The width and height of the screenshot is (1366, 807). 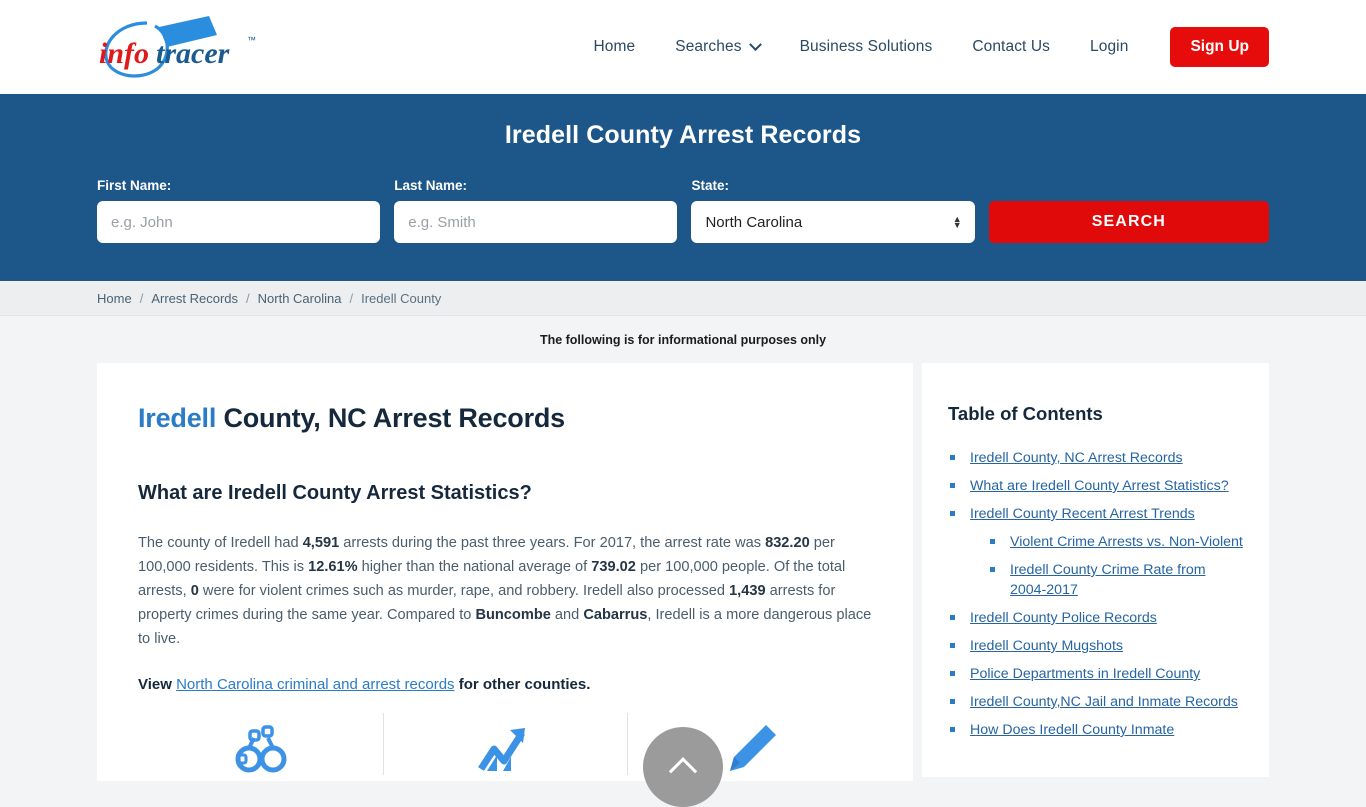 I want to click on page-title-highlight: Iredell, so click(x=177, y=418).